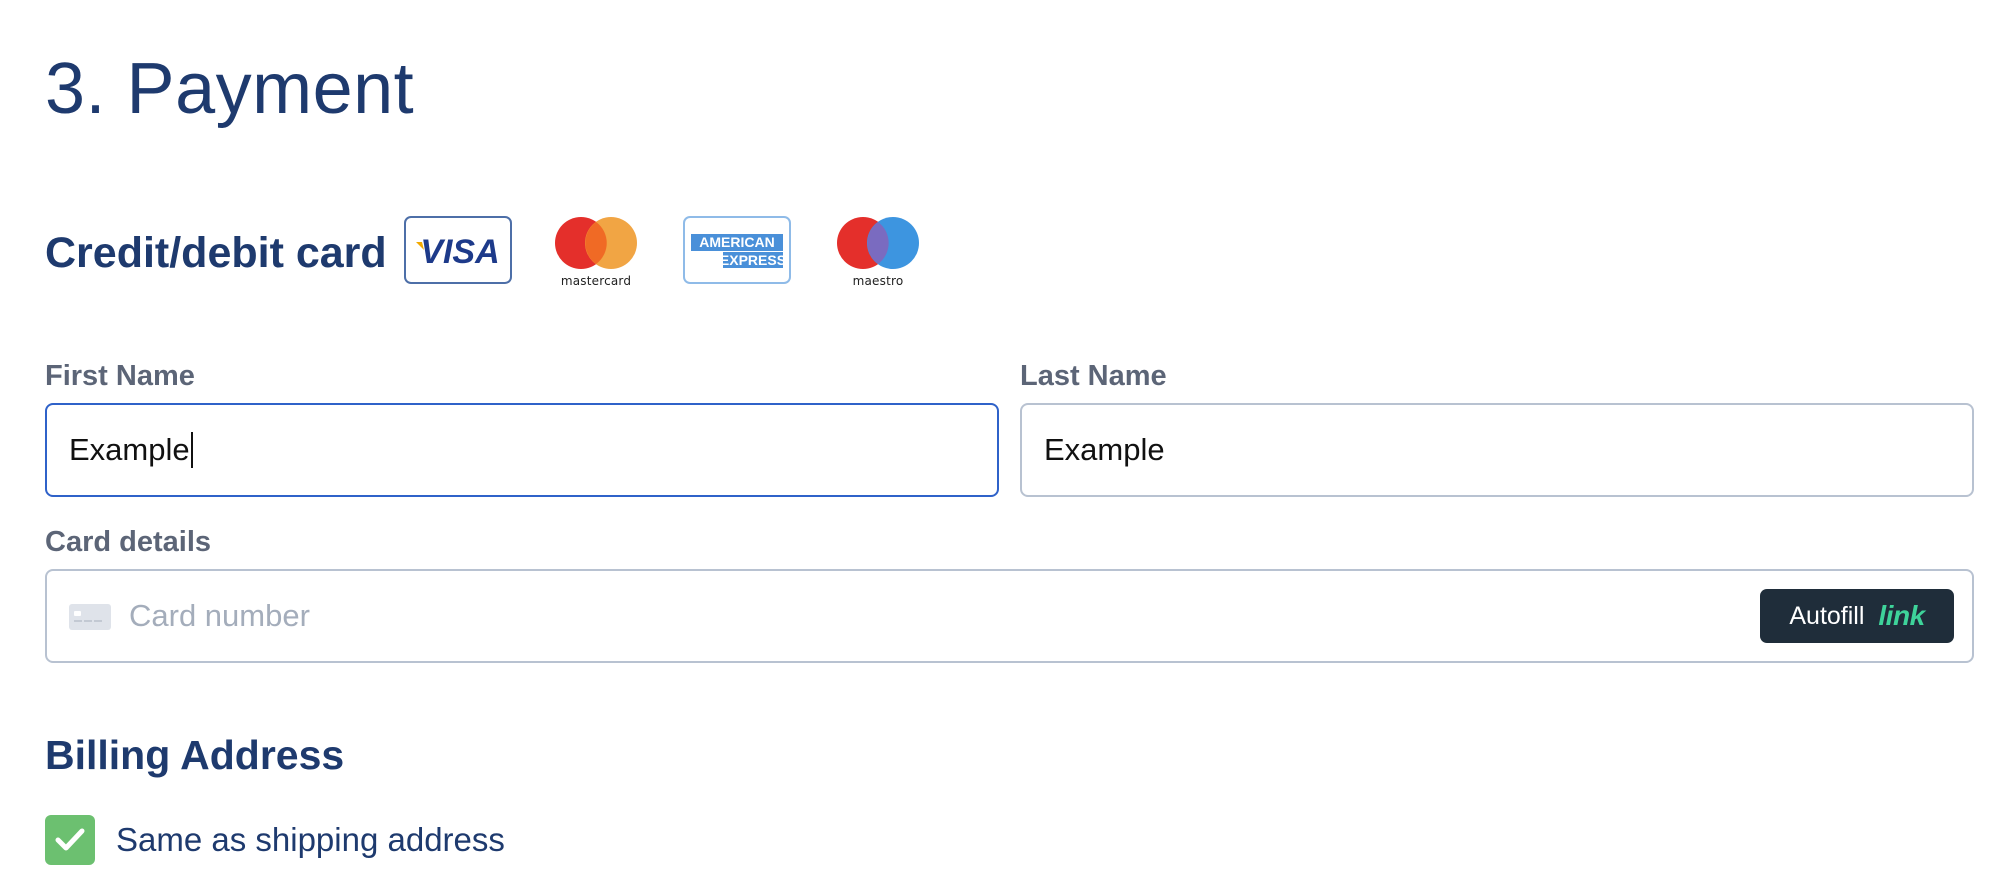 The width and height of the screenshot is (2011, 896). I want to click on amex-logo: AMERICAN EXPRESS, so click(737, 250).